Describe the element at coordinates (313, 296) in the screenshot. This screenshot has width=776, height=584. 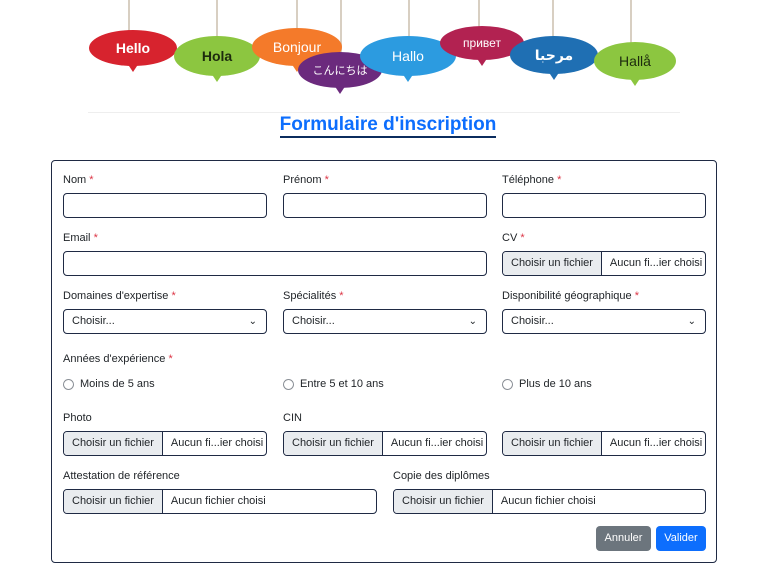
I see `specialites-label: Spécialités *` at that location.